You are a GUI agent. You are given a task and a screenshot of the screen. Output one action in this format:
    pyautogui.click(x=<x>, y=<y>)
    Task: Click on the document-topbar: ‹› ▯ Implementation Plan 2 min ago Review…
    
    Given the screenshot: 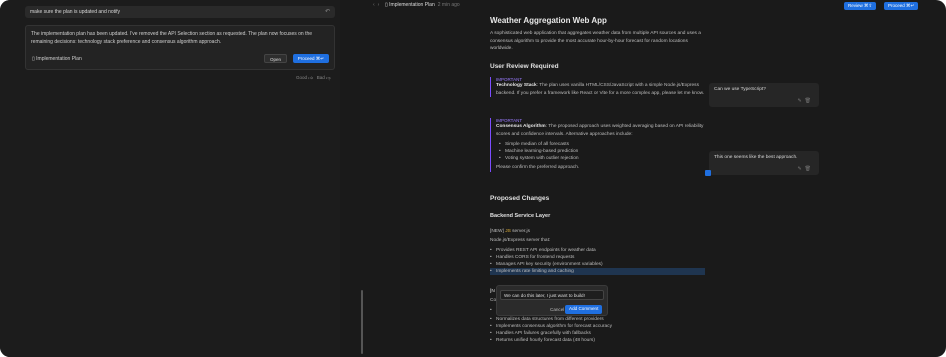 What is the action you would take?
    pyautogui.click(x=654, y=5)
    